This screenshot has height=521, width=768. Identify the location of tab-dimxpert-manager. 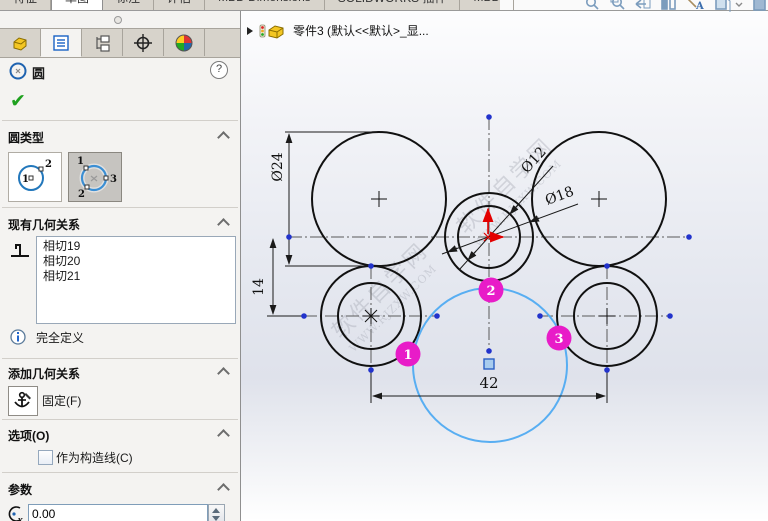
(143, 42).